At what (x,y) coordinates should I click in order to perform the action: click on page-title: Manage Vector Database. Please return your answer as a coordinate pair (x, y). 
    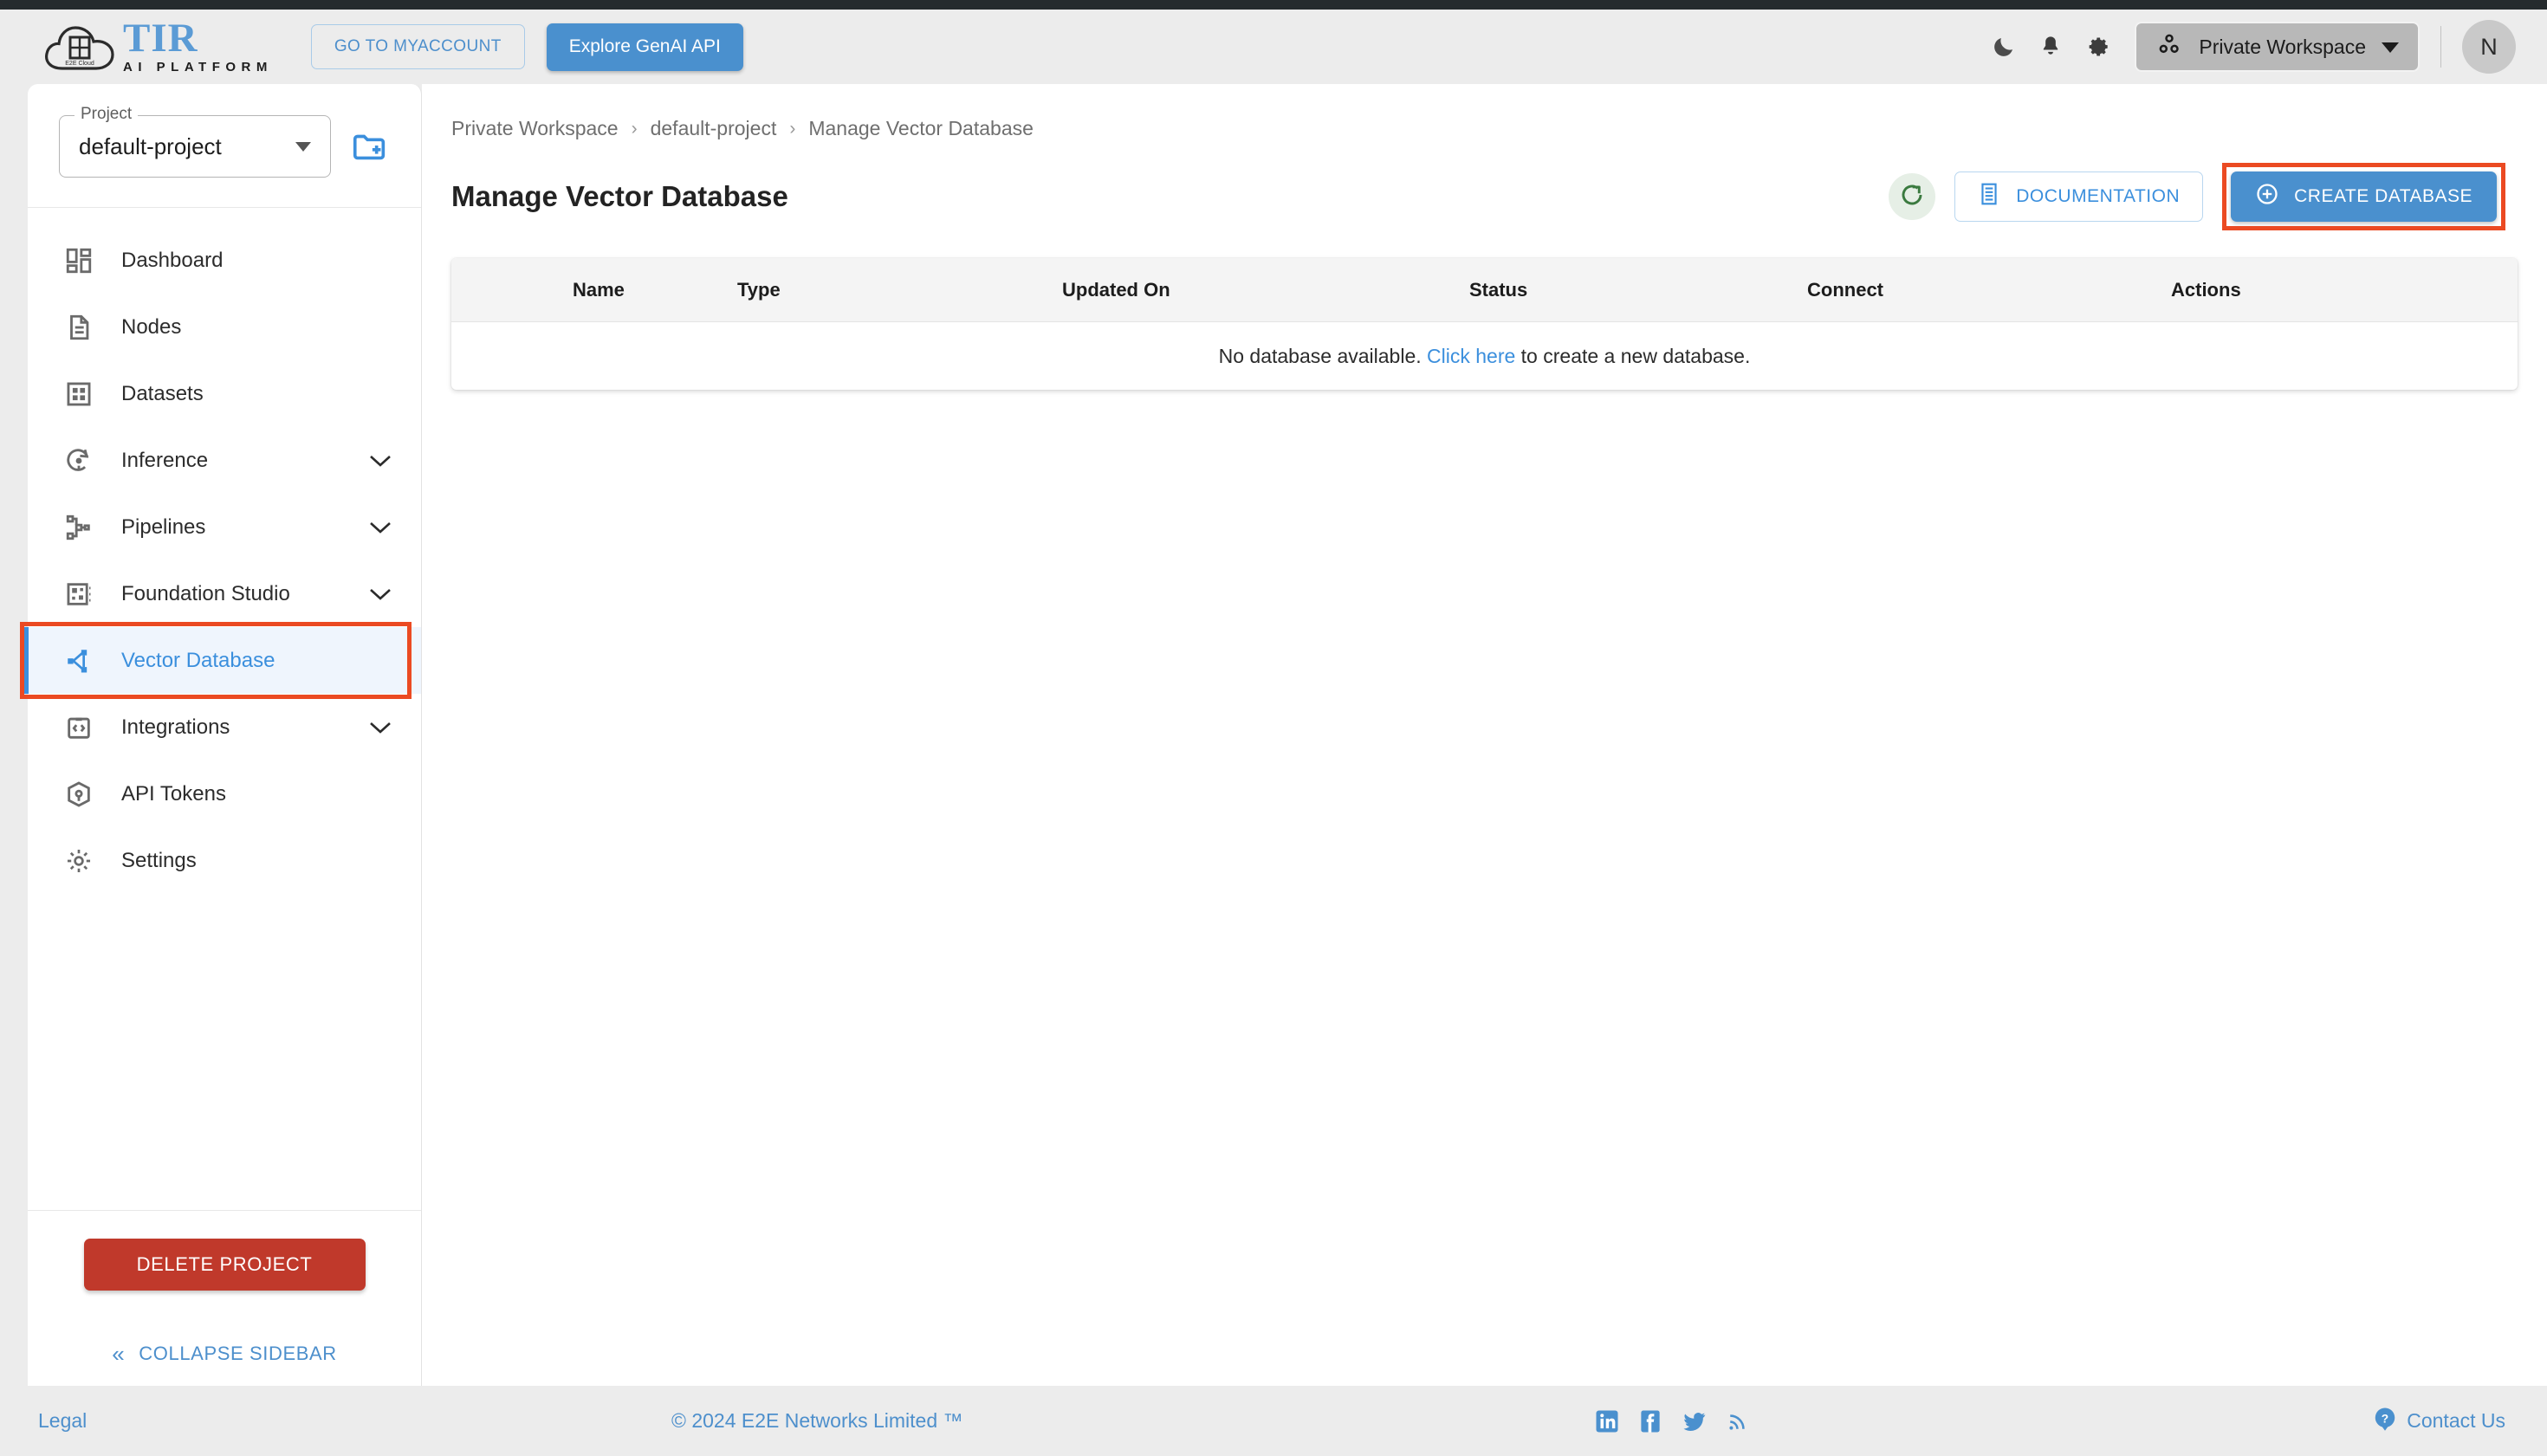
    Looking at the image, I should click on (619, 196).